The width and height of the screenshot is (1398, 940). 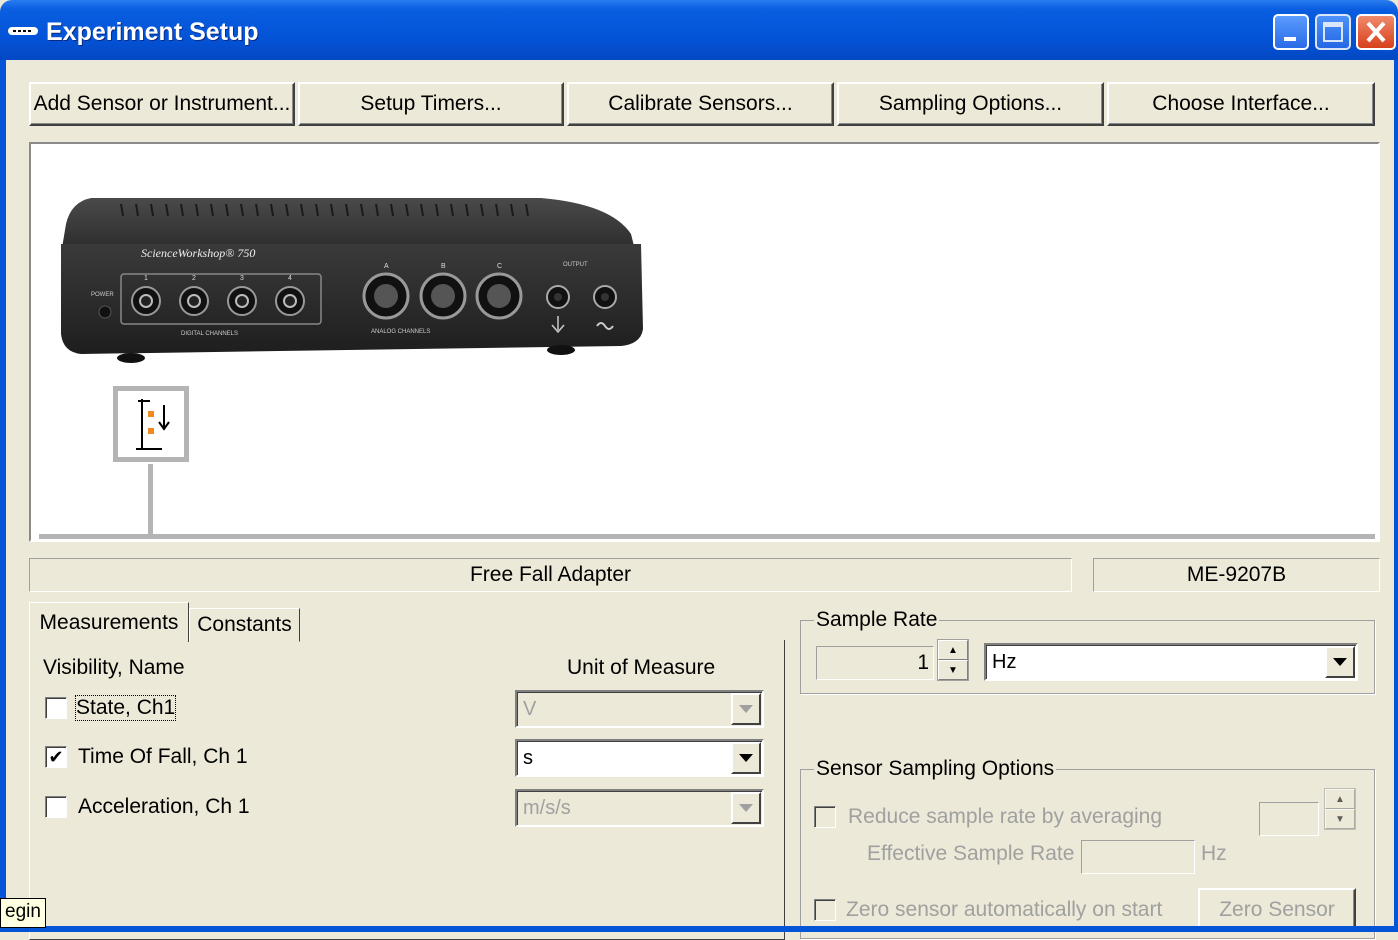 What do you see at coordinates (639, 808) in the screenshot?
I see `acceleration-unit-select: m/s/s` at bounding box center [639, 808].